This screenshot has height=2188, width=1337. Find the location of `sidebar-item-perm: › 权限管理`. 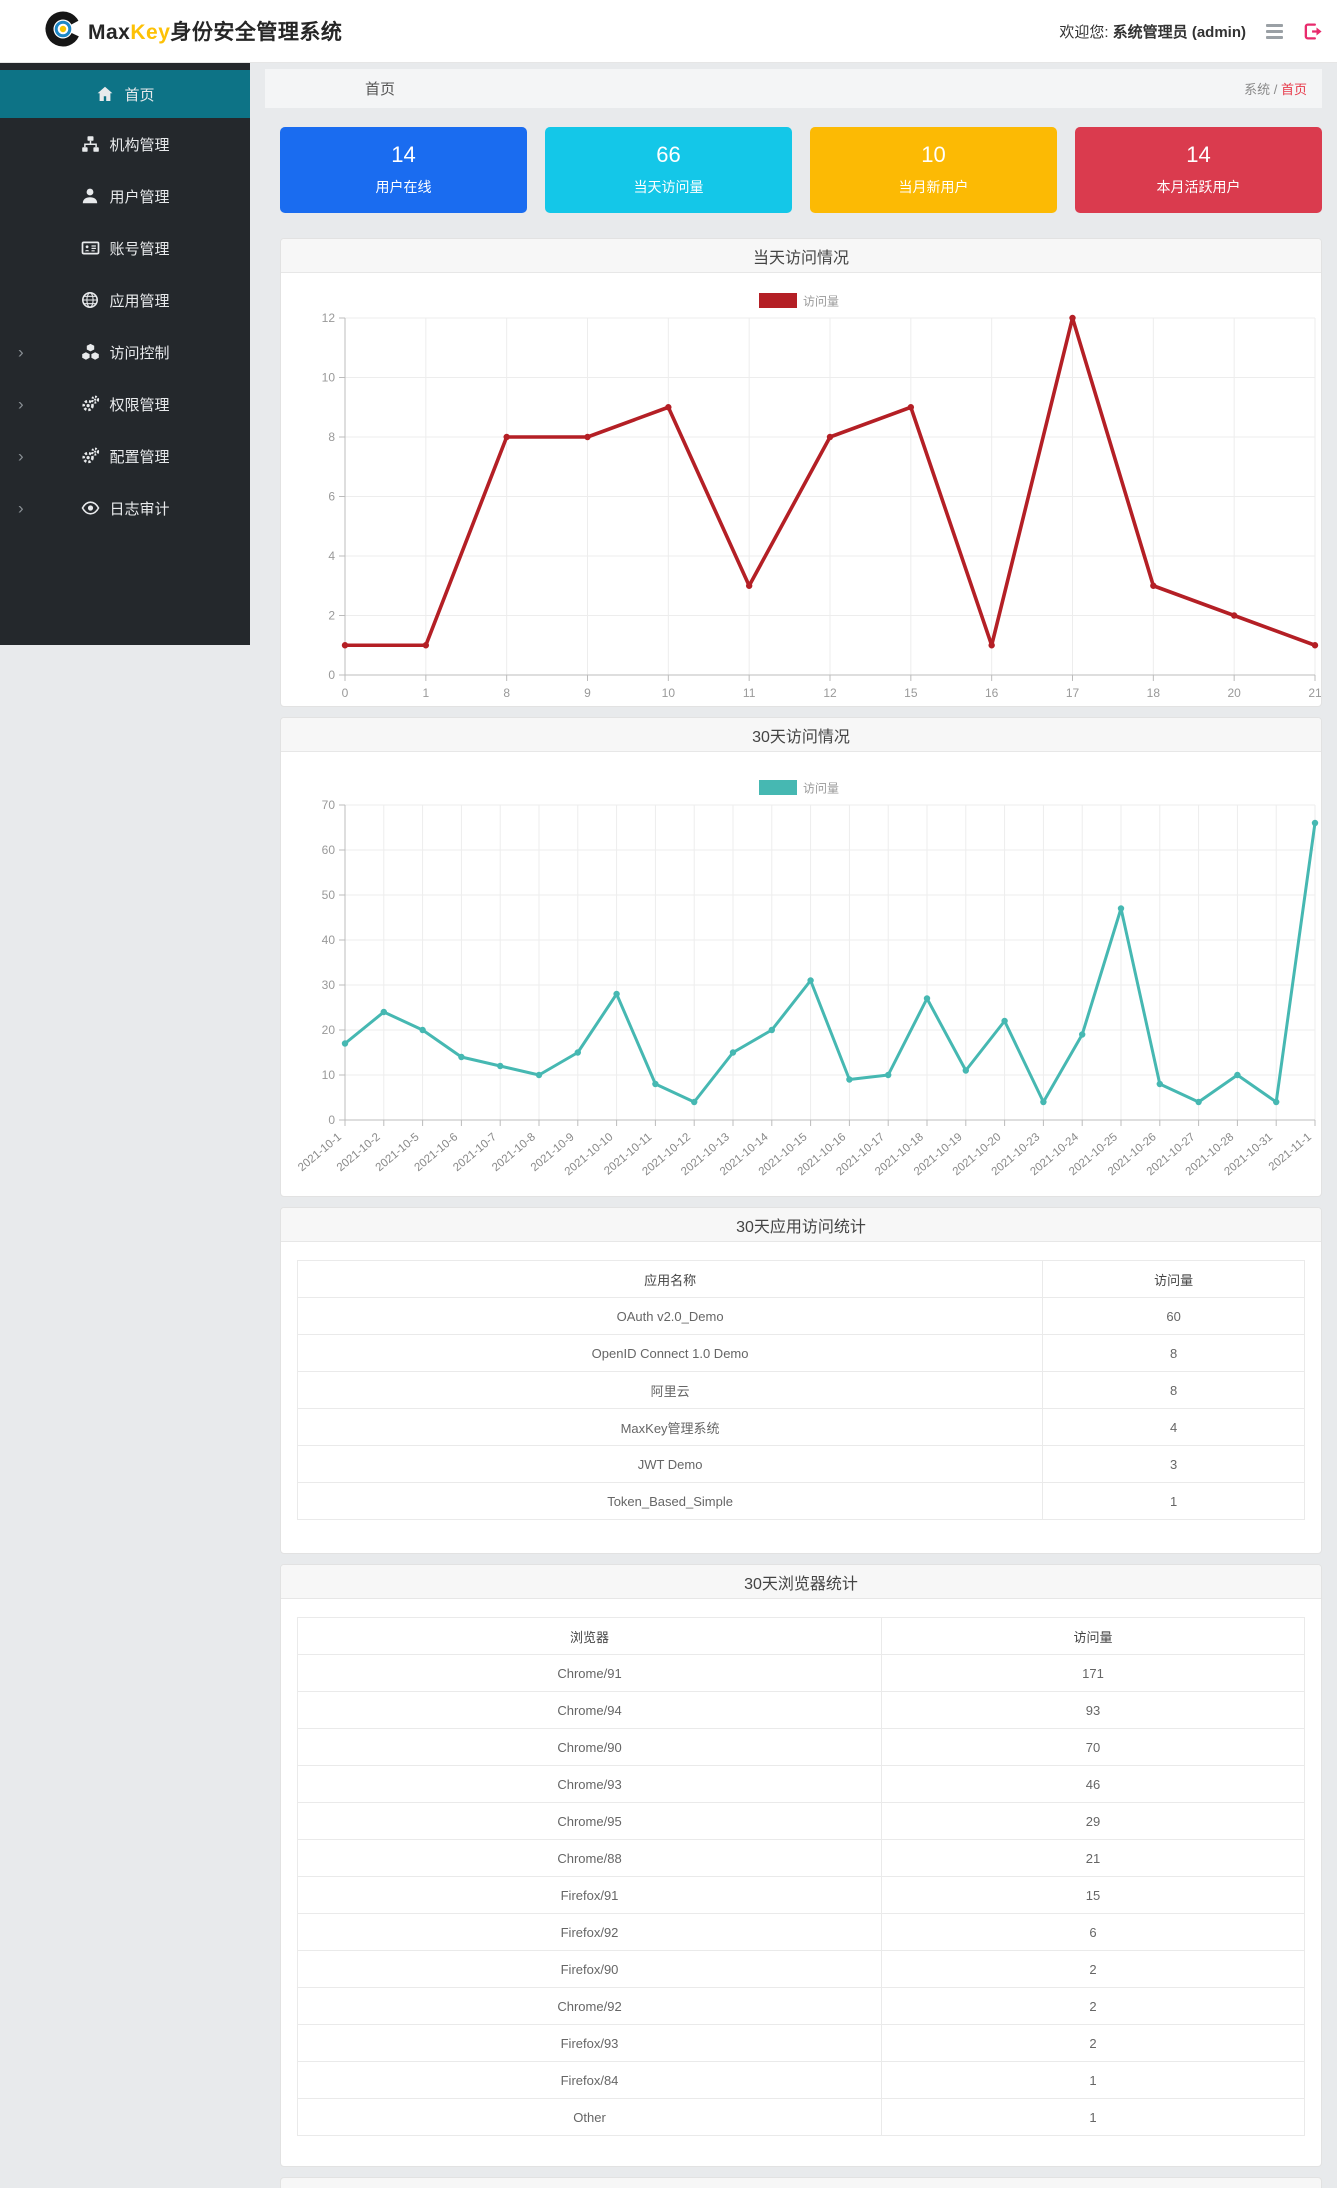

sidebar-item-perm: › 权限管理 is located at coordinates (125, 404).